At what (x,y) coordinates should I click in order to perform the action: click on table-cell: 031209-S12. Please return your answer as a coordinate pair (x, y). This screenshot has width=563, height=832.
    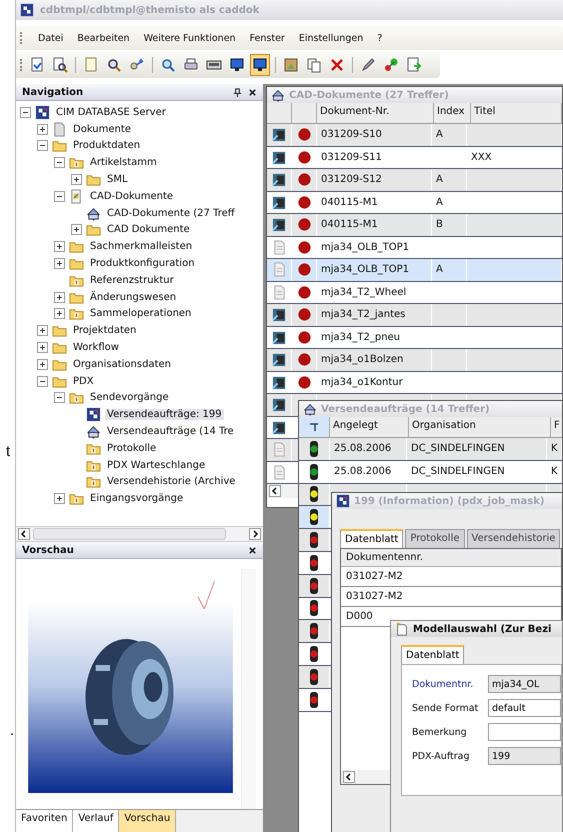
    Looking at the image, I should click on (351, 180).